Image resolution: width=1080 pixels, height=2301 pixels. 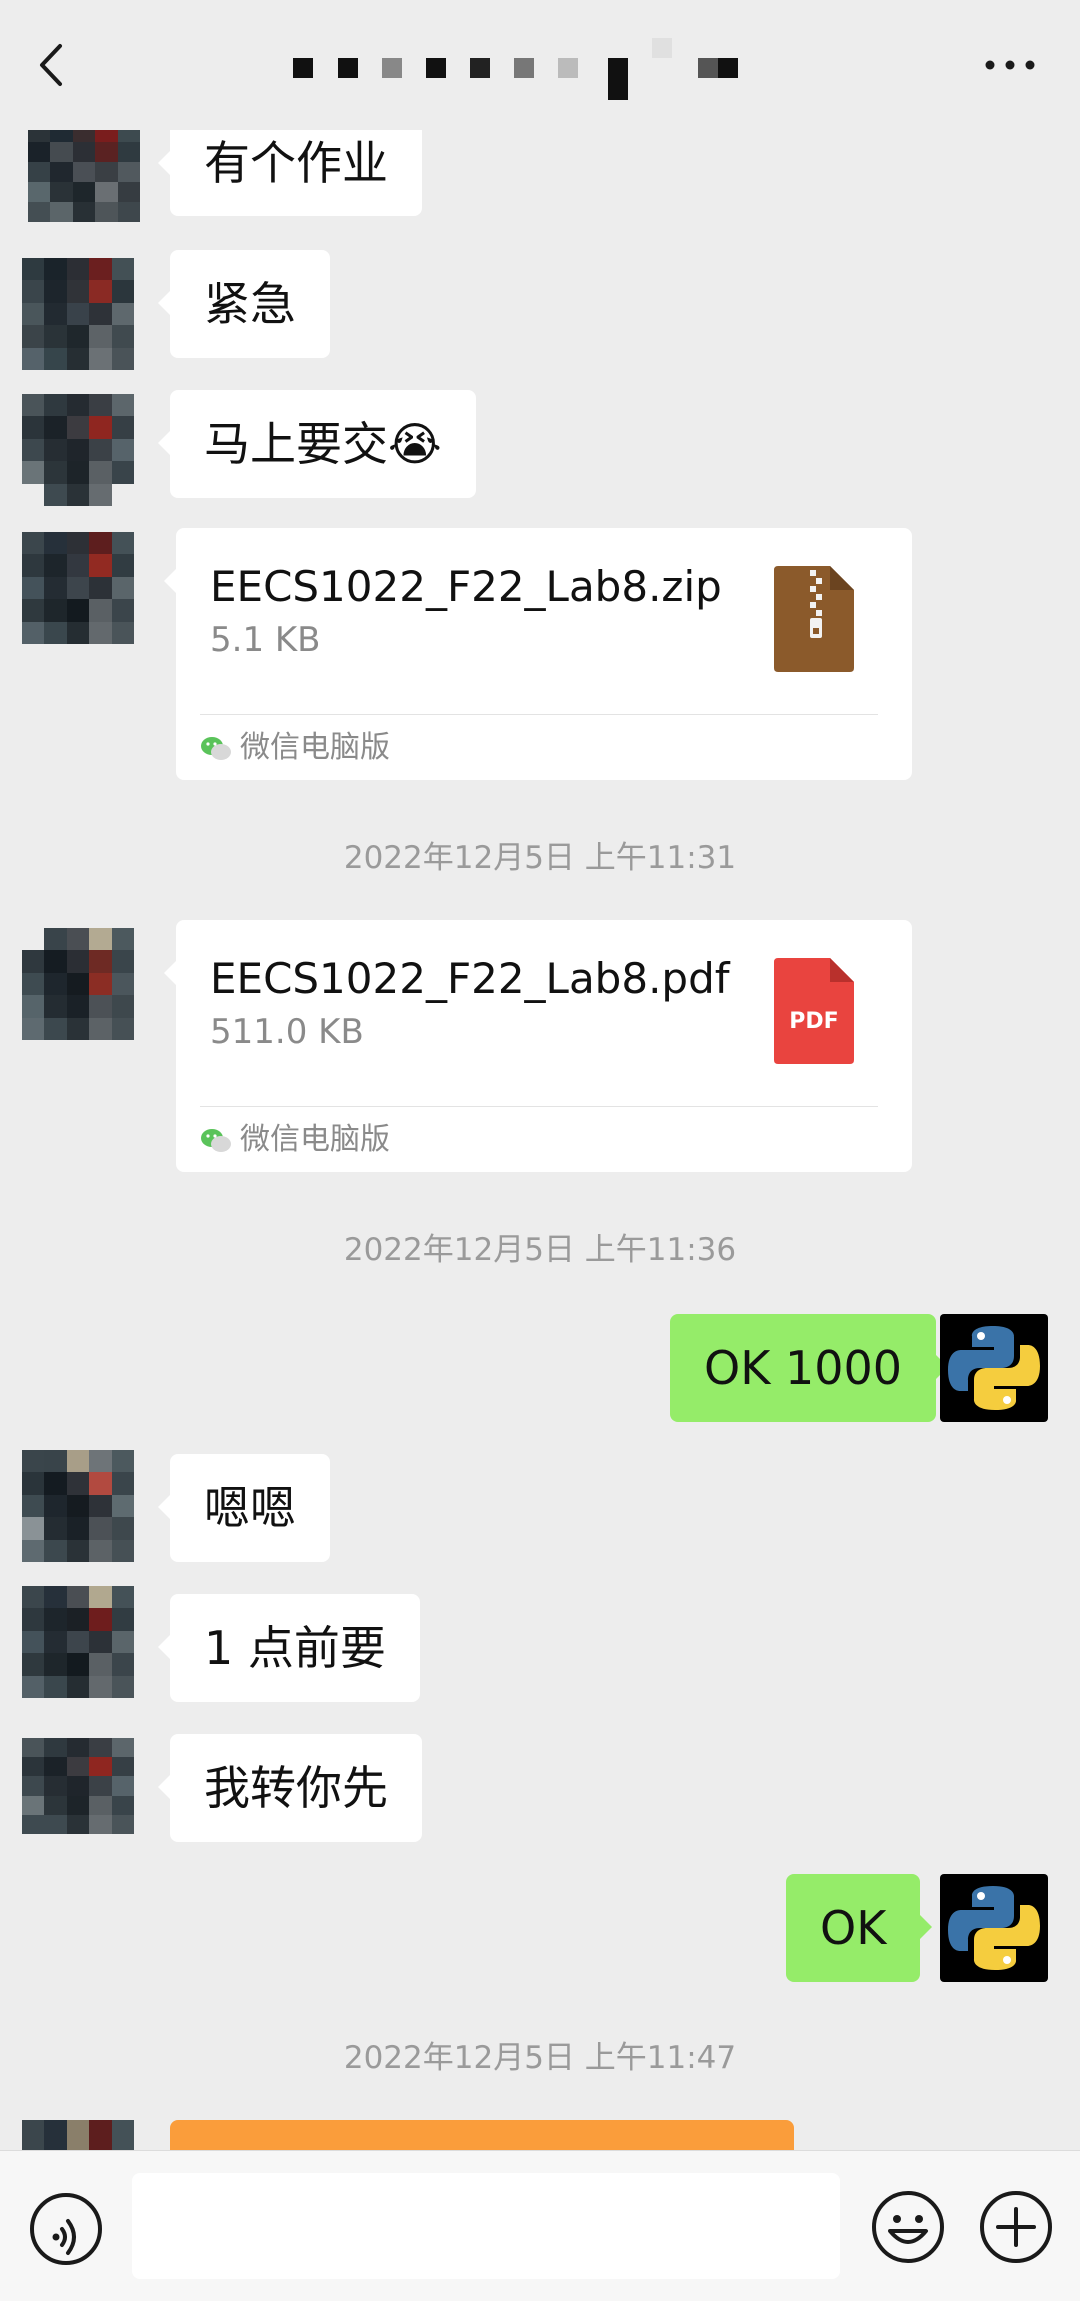 I want to click on timestamp: 2022年12月5日 上午11:47, so click(x=540, y=2058).